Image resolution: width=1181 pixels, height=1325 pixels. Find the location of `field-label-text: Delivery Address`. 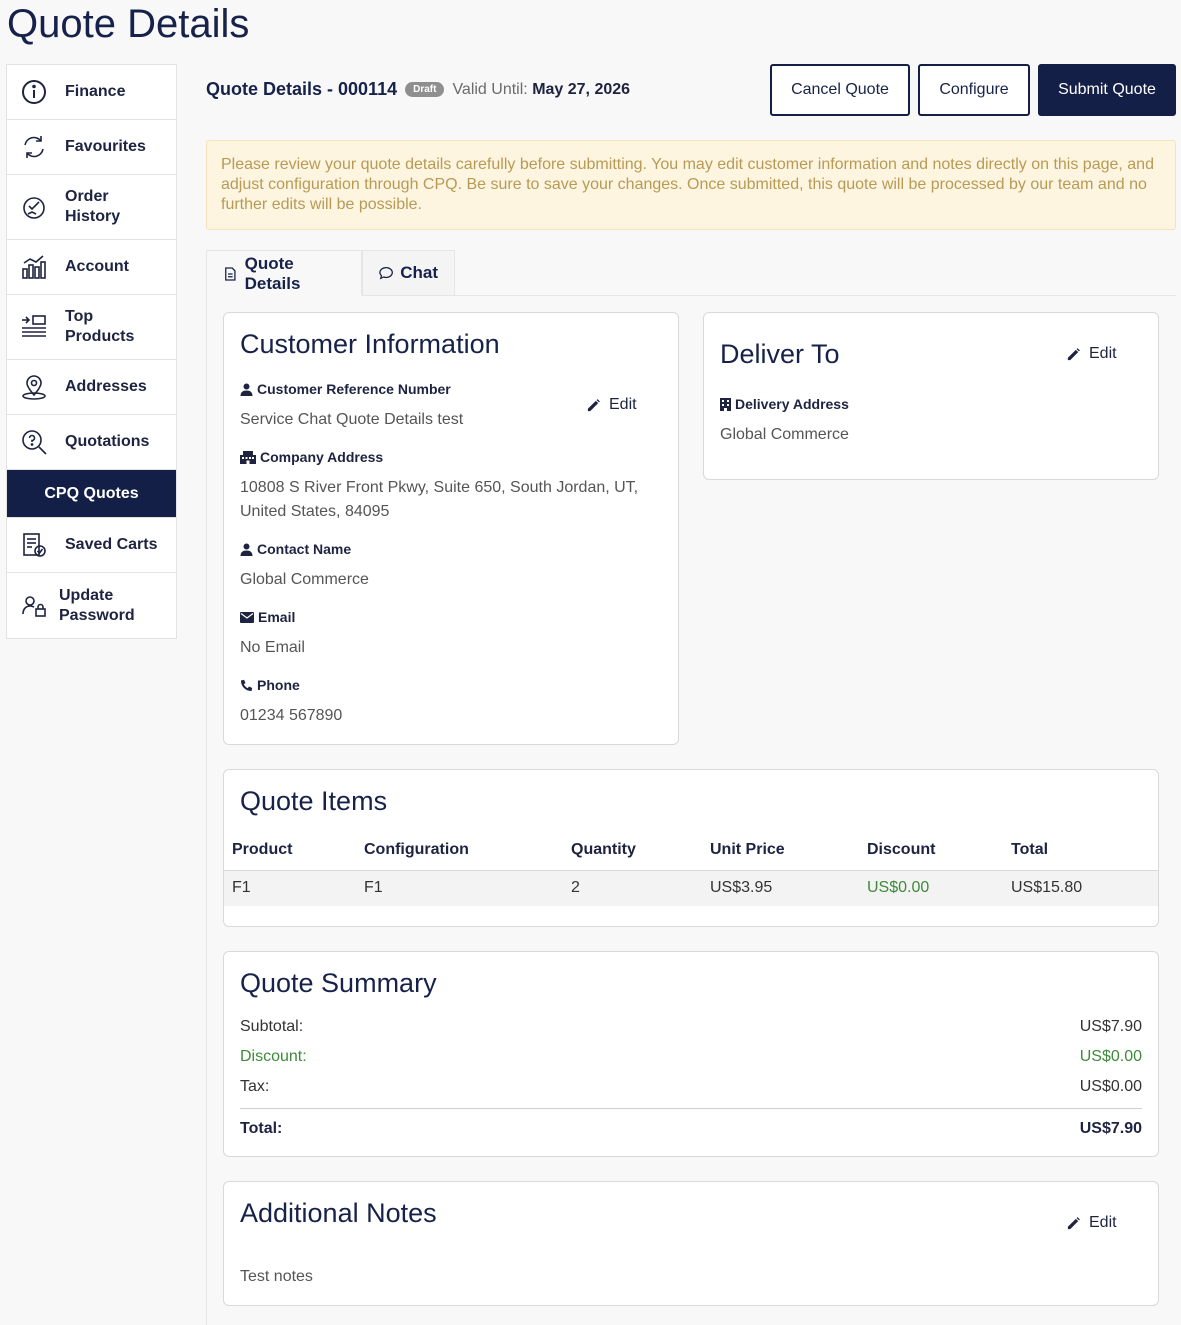

field-label-text: Delivery Address is located at coordinates (792, 404).